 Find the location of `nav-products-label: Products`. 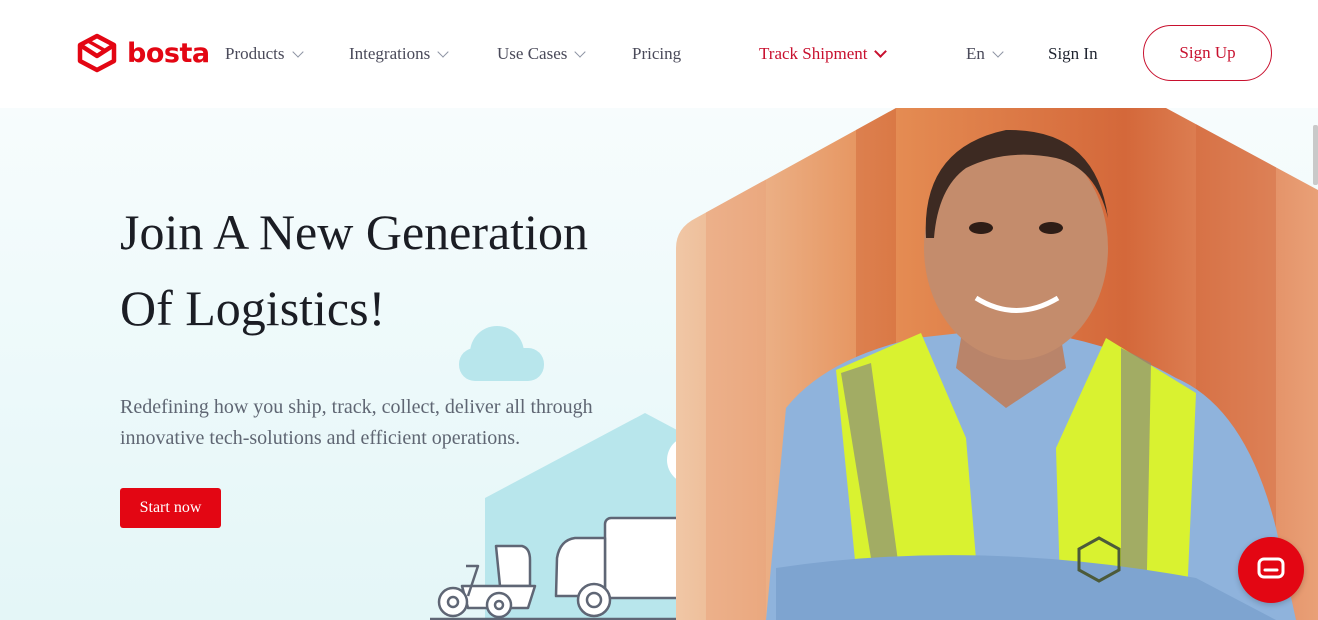

nav-products-label: Products is located at coordinates (255, 53).